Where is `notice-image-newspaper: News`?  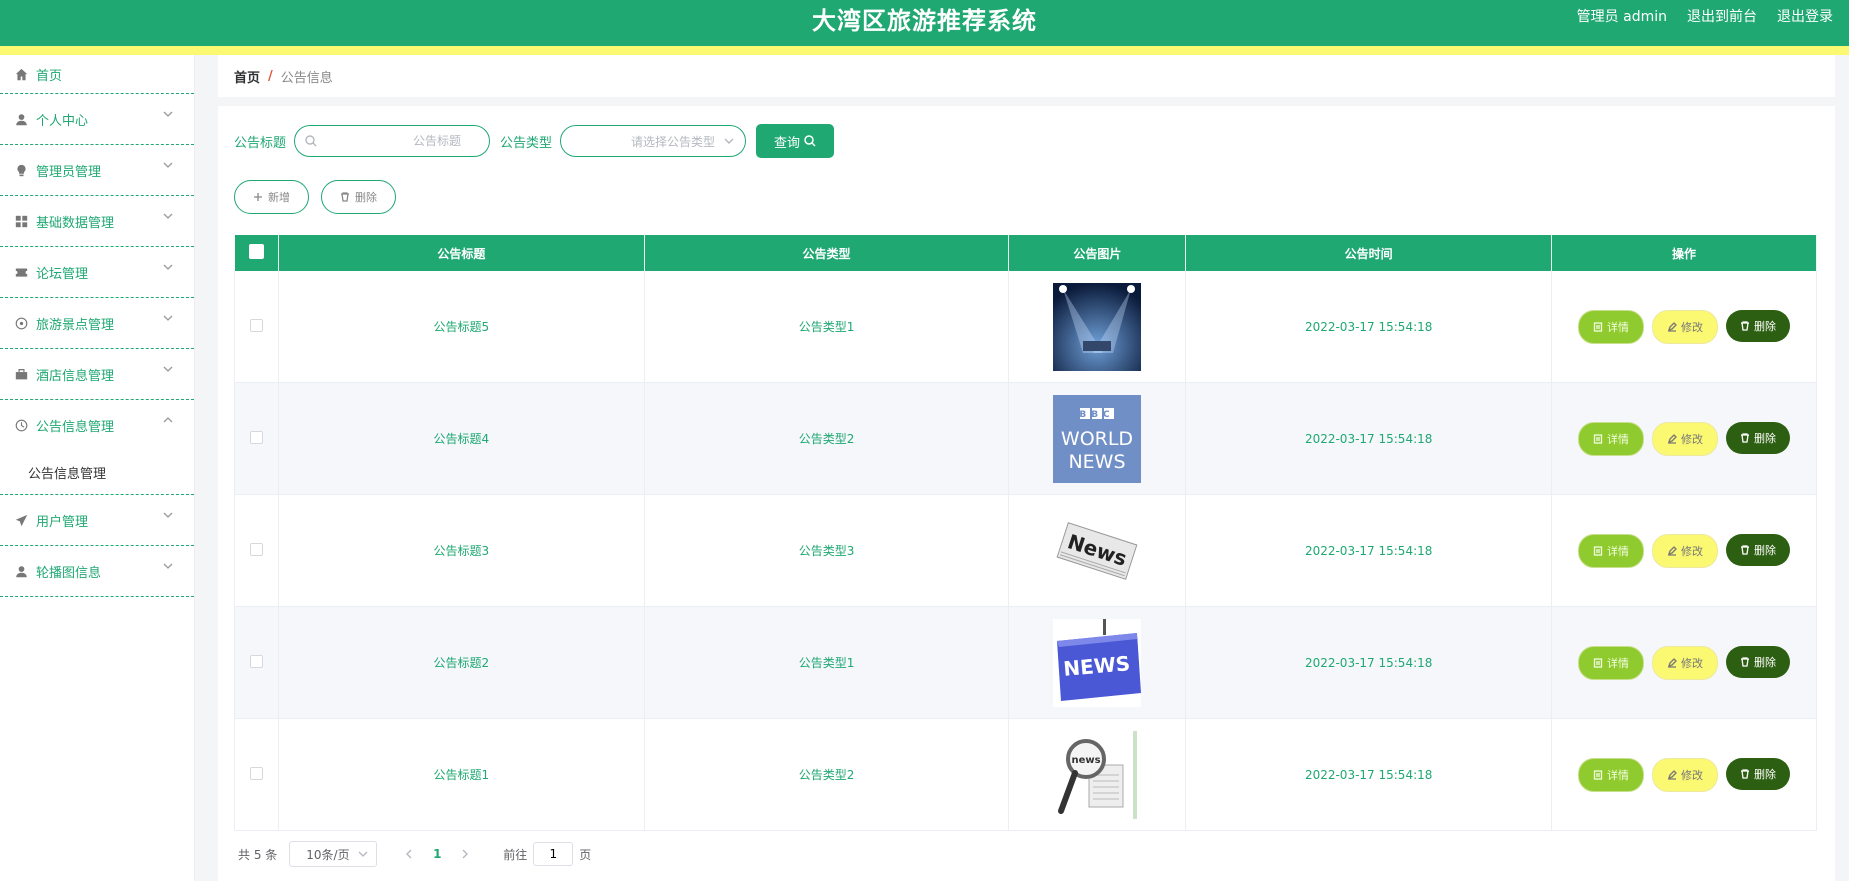
notice-image-newspaper: News is located at coordinates (1097, 550).